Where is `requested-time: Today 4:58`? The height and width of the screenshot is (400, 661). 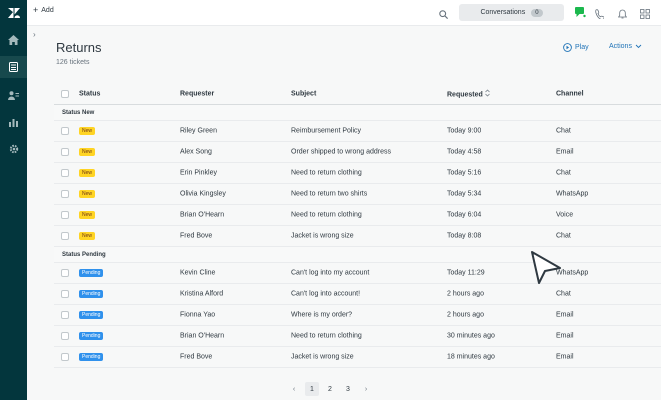
requested-time: Today 4:58 is located at coordinates (464, 152).